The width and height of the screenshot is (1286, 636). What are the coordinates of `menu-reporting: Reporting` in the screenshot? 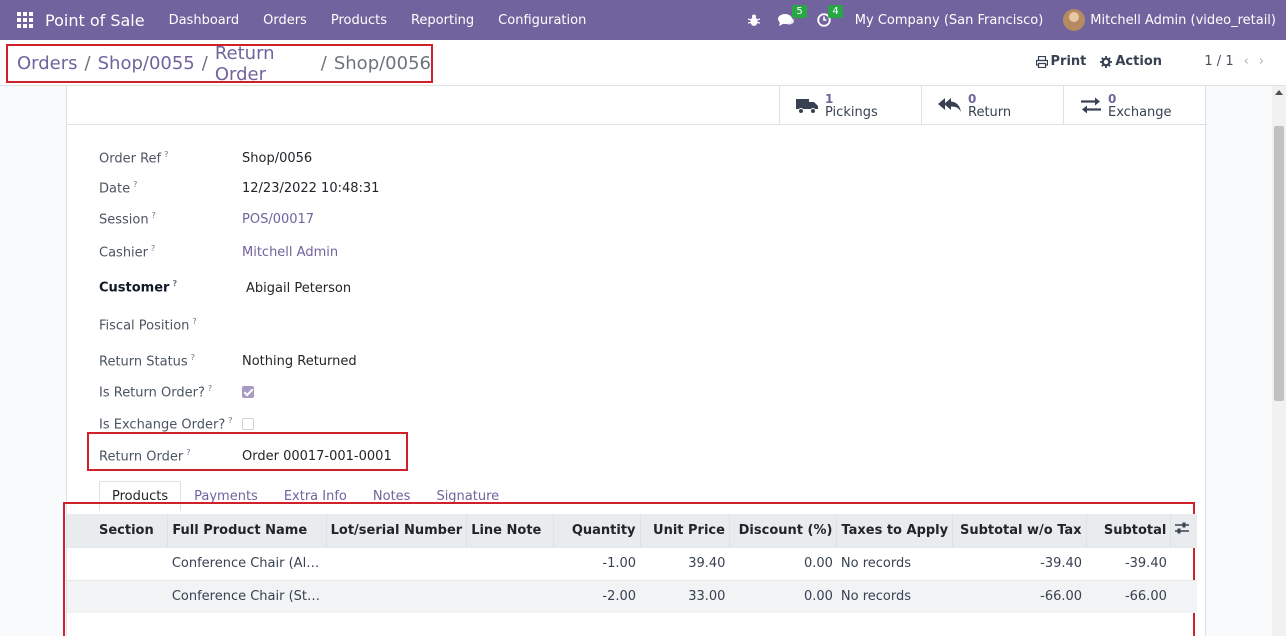 It's located at (442, 20).